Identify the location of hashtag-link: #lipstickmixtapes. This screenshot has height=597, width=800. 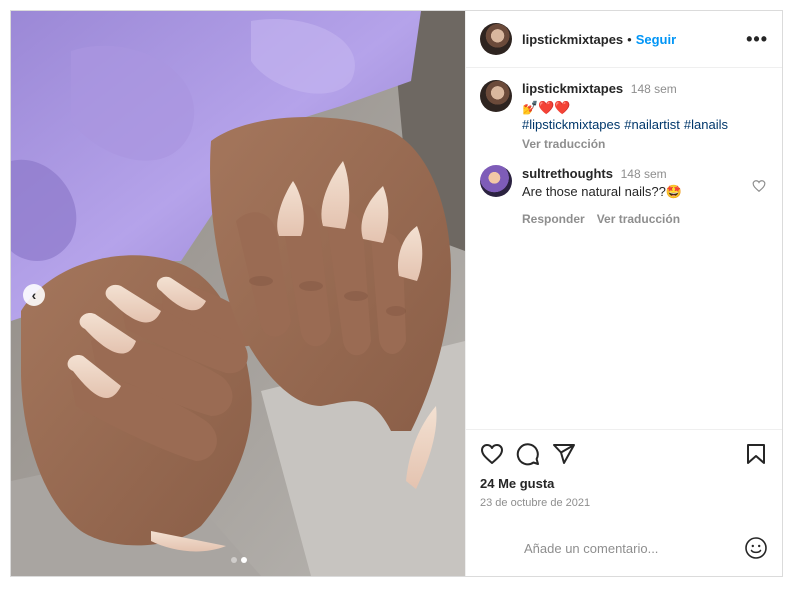
(571, 124).